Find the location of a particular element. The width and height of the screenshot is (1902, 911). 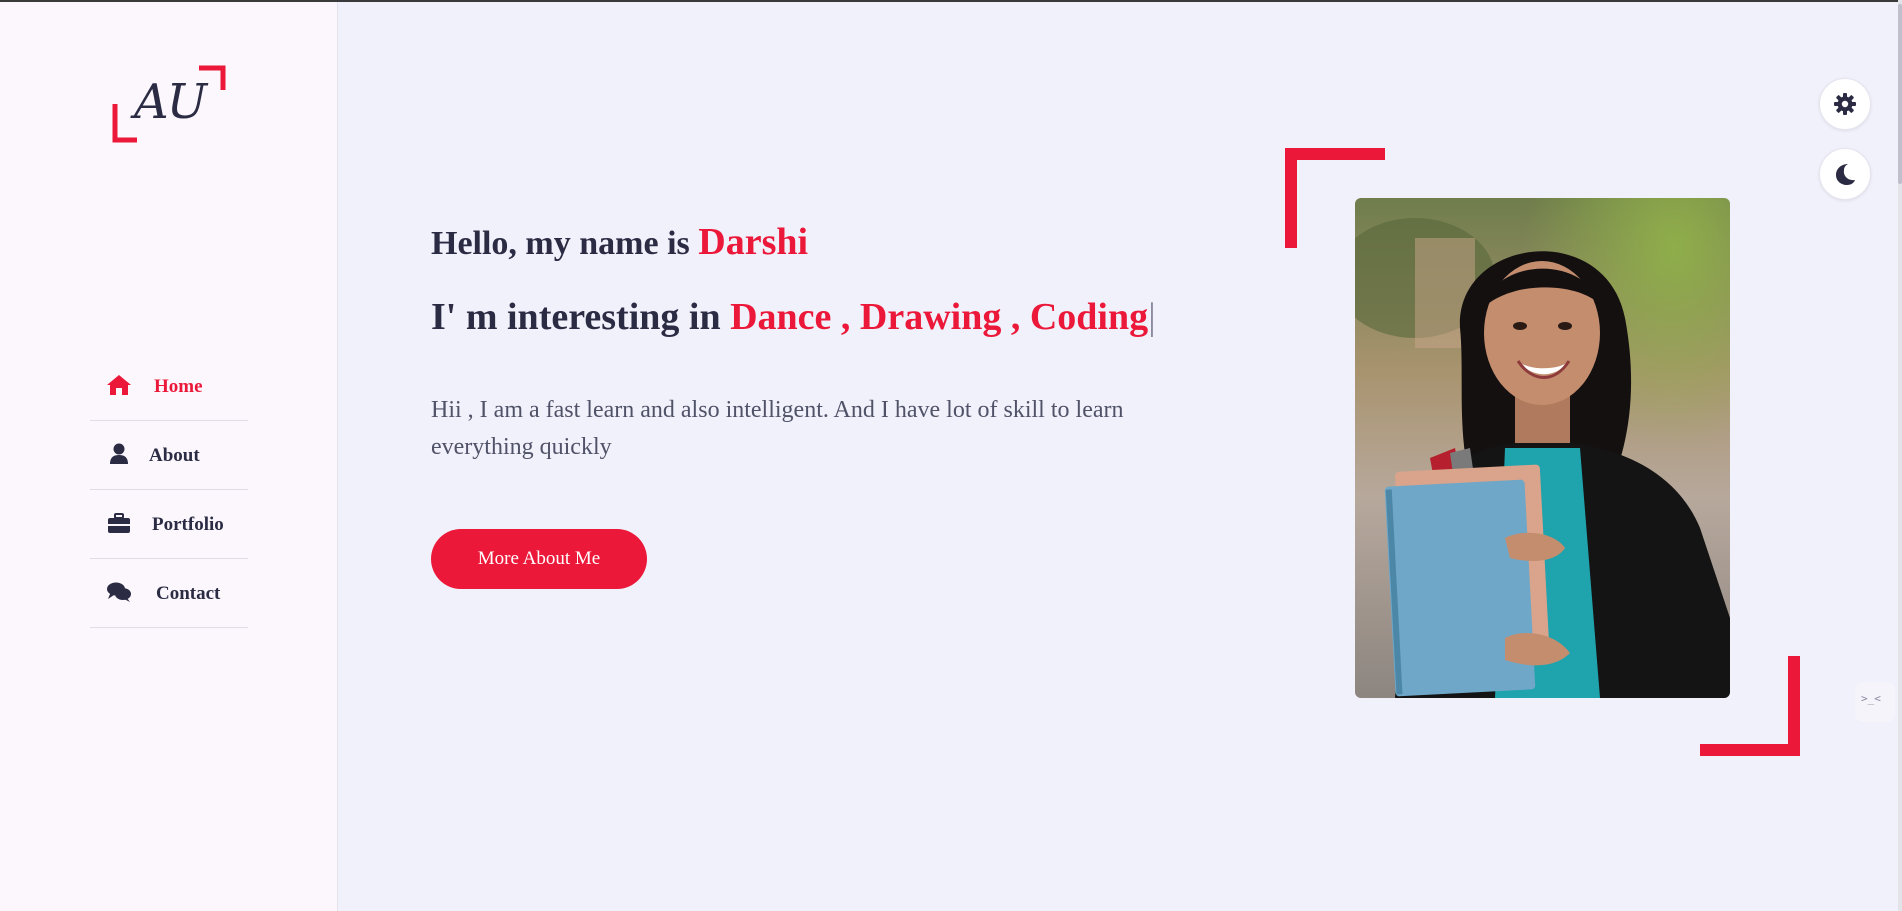

nav-item-portfolio: Portfolio is located at coordinates (169, 524).